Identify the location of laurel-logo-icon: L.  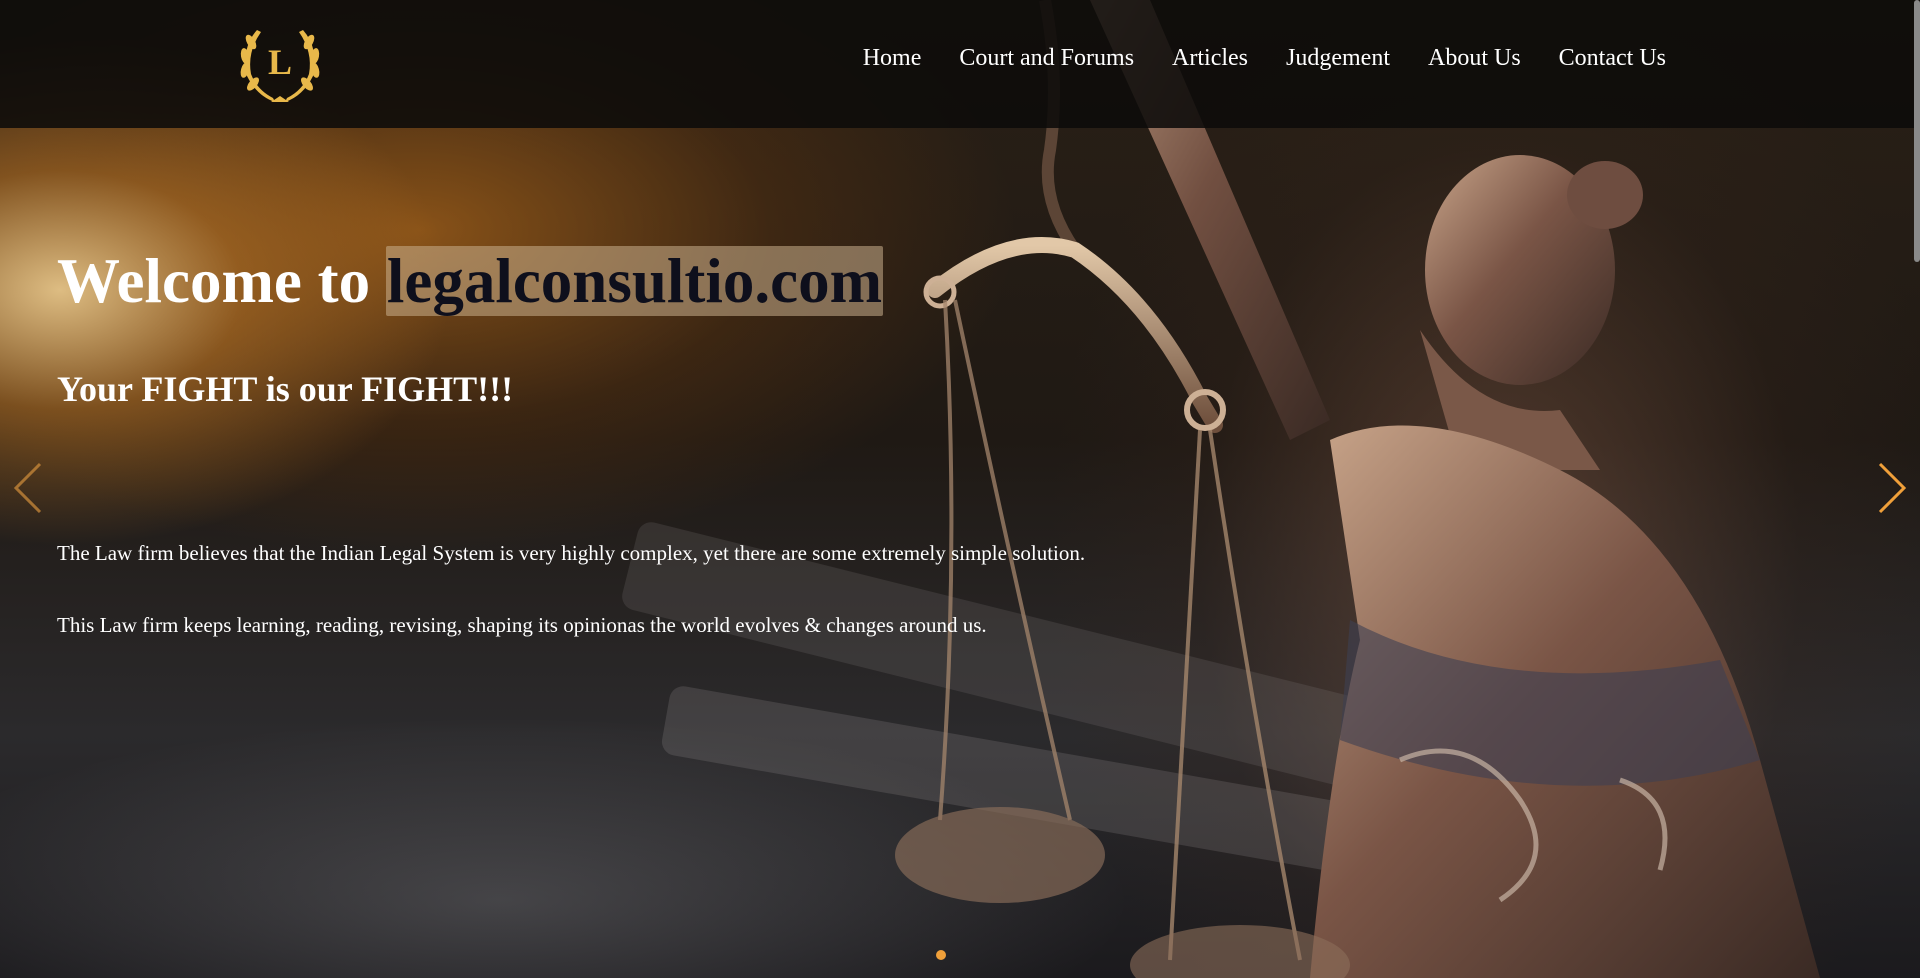
(280, 62).